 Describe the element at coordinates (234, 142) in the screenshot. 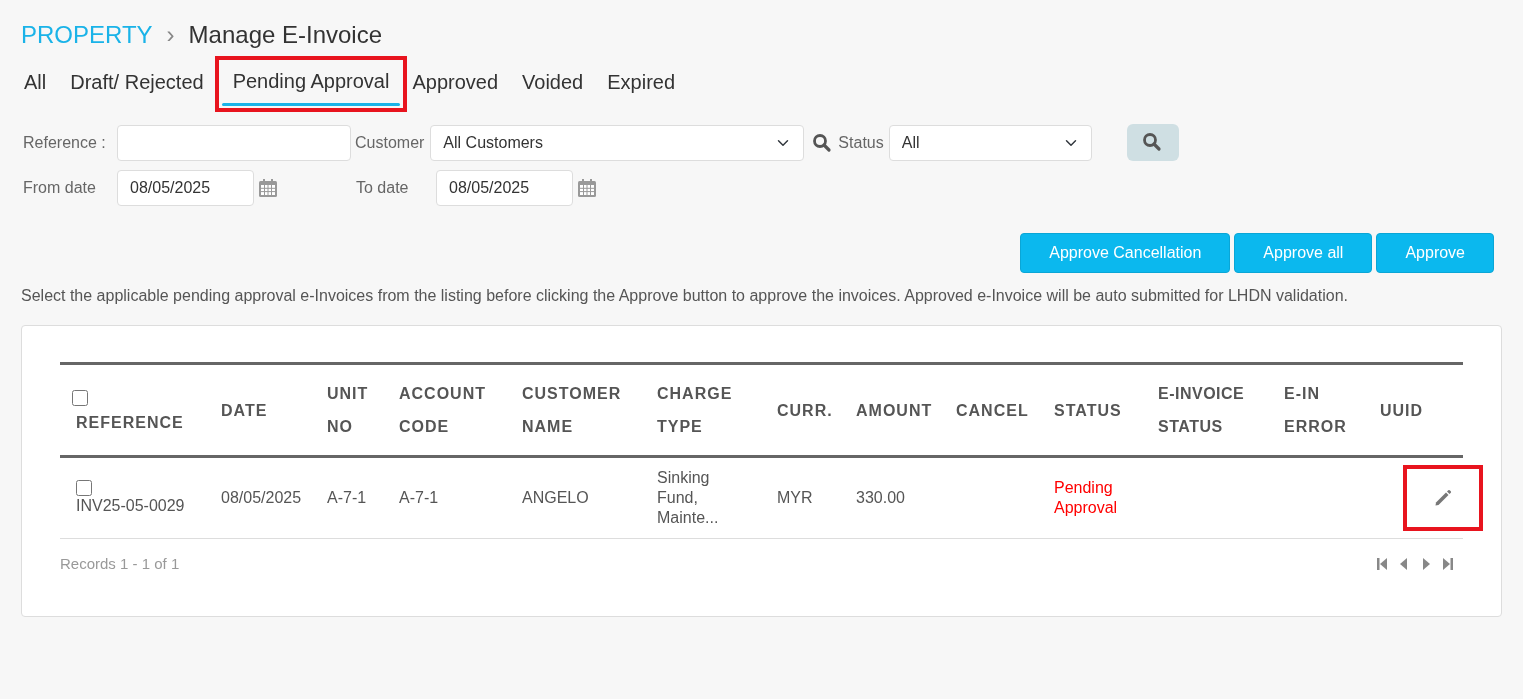

I see `reference-field` at that location.